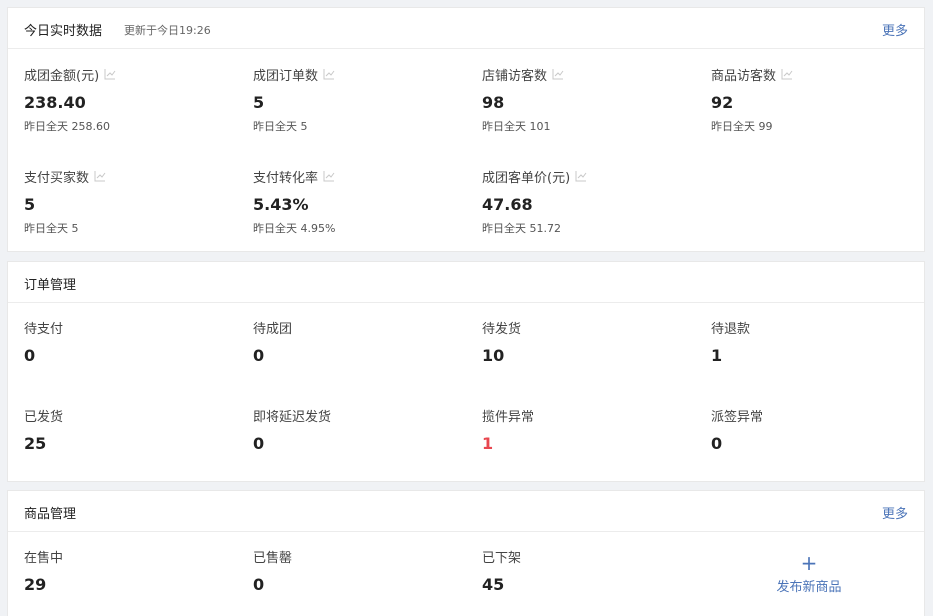 Image resolution: width=933 pixels, height=616 pixels. Describe the element at coordinates (67, 126) in the screenshot. I see `metric-yesterday: 昨日全天 258.60` at that location.